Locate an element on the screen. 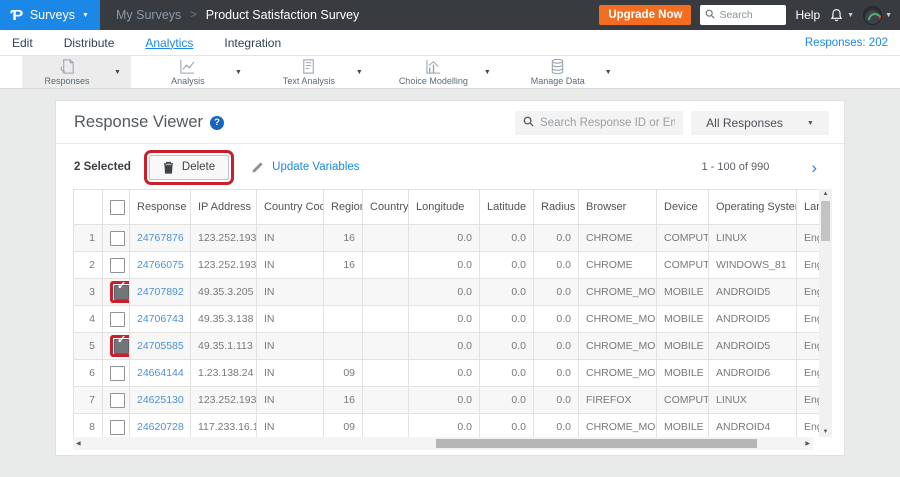 The image size is (900, 477). cell-response-id: 24707892 is located at coordinates (160, 292).